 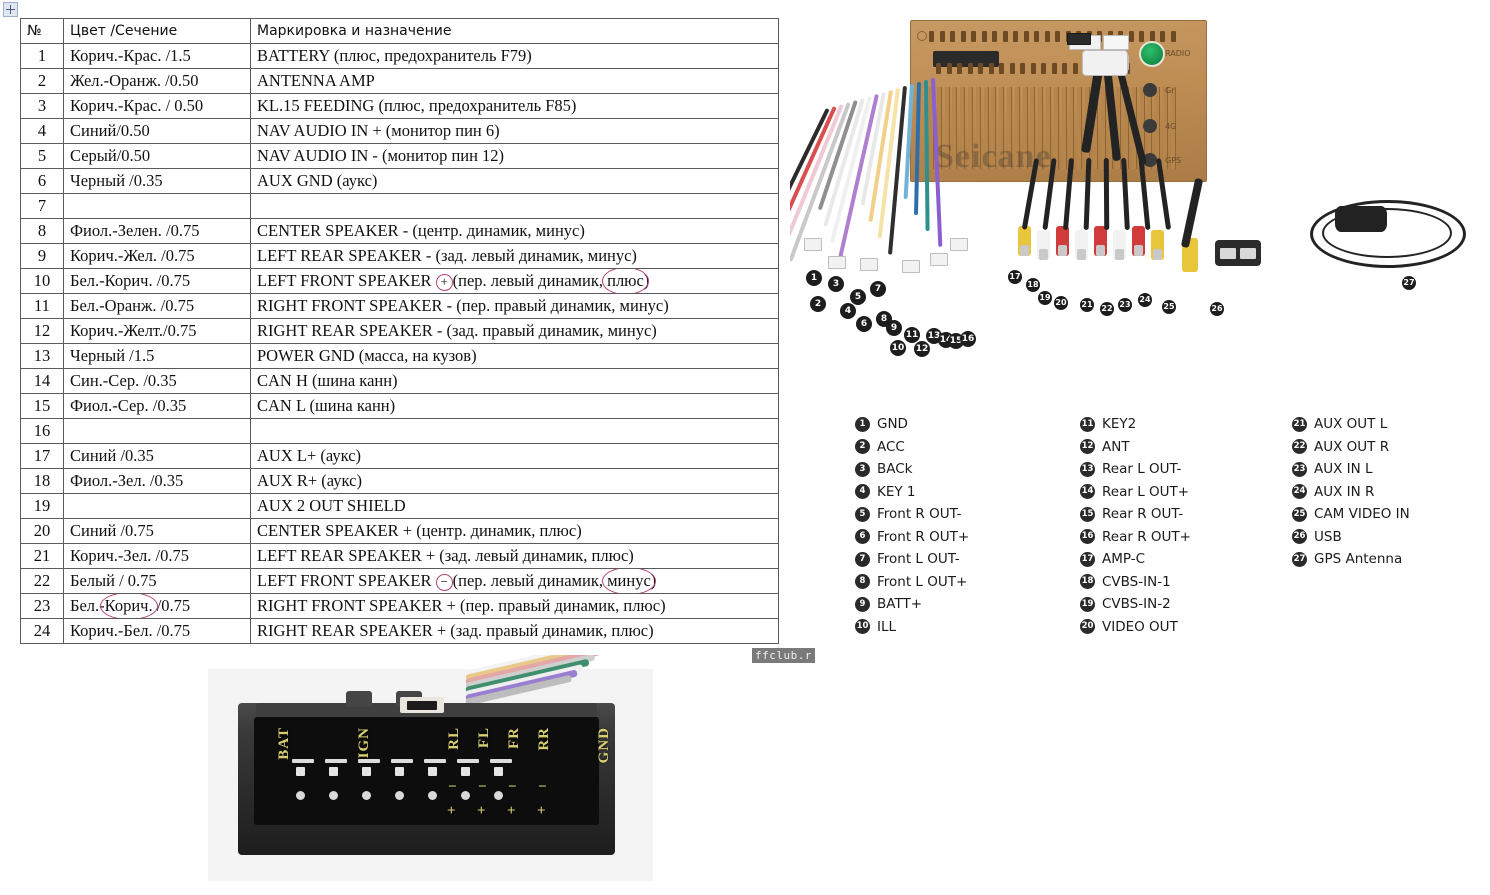 I want to click on circled-annotation-polarity-word: минус, so click(x=629, y=581).